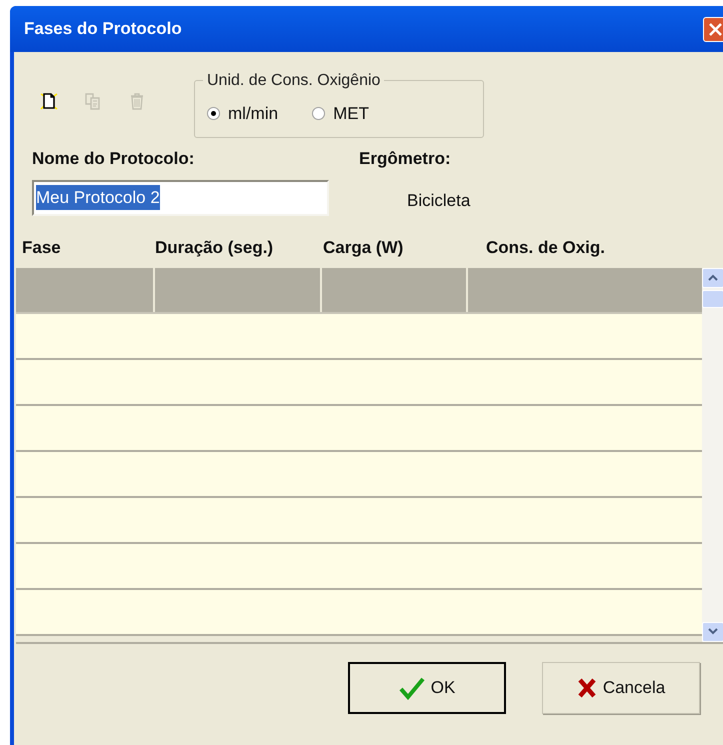 The image size is (723, 745). What do you see at coordinates (712, 455) in the screenshot?
I see `scrollbar` at bounding box center [712, 455].